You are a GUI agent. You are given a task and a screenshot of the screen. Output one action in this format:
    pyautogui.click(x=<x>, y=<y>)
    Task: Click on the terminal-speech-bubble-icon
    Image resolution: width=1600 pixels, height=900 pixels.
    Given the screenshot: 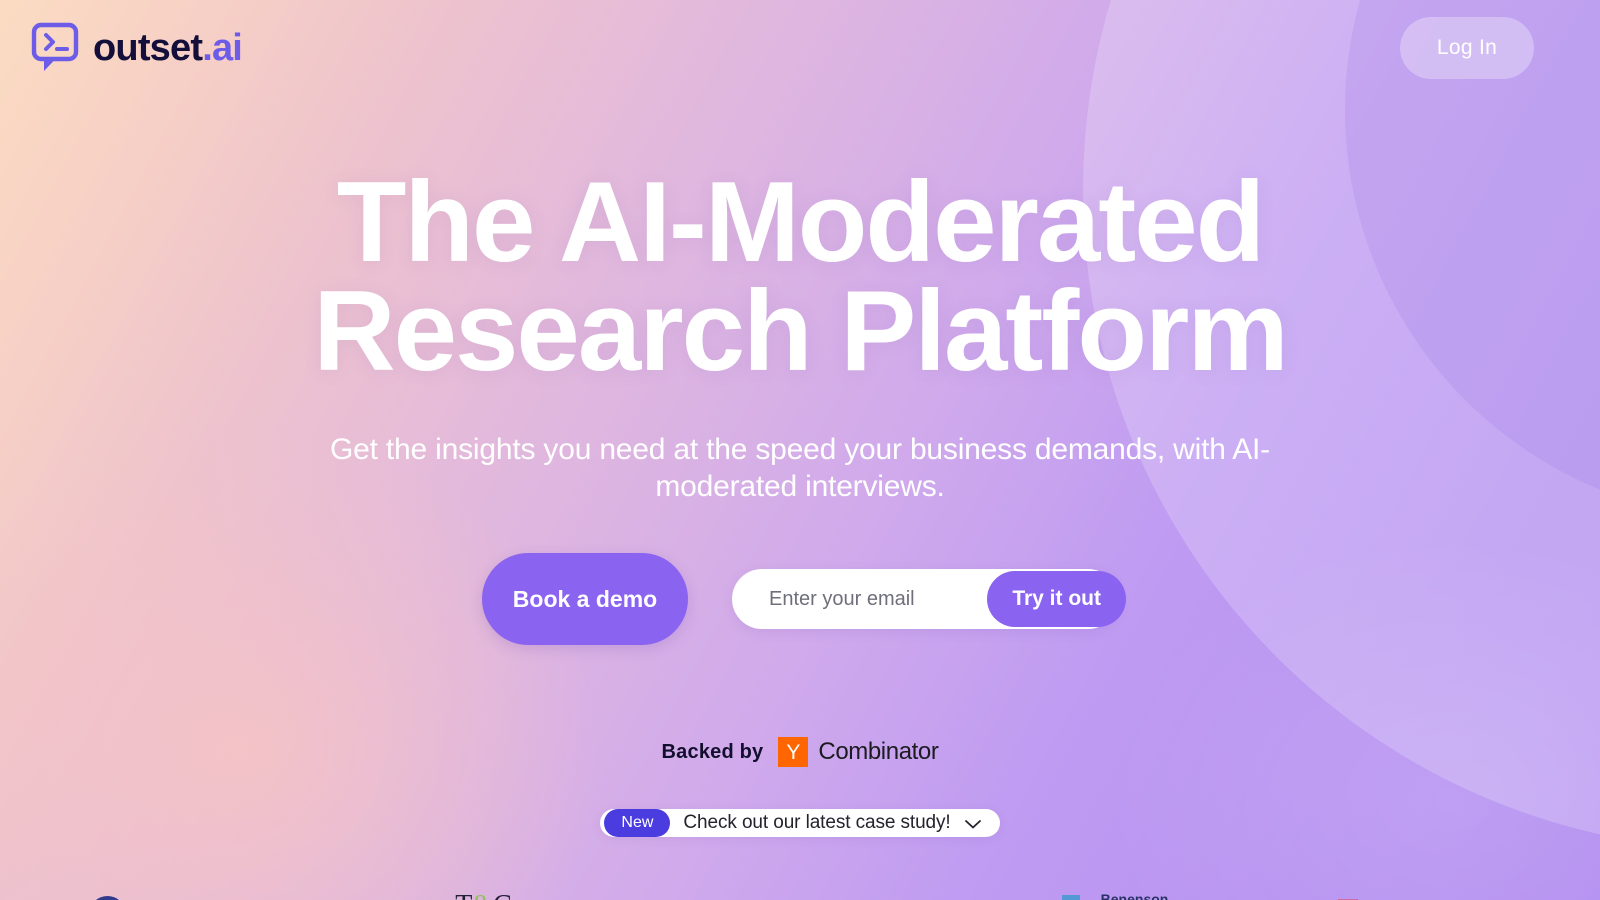 What is the action you would take?
    pyautogui.click(x=55, y=48)
    